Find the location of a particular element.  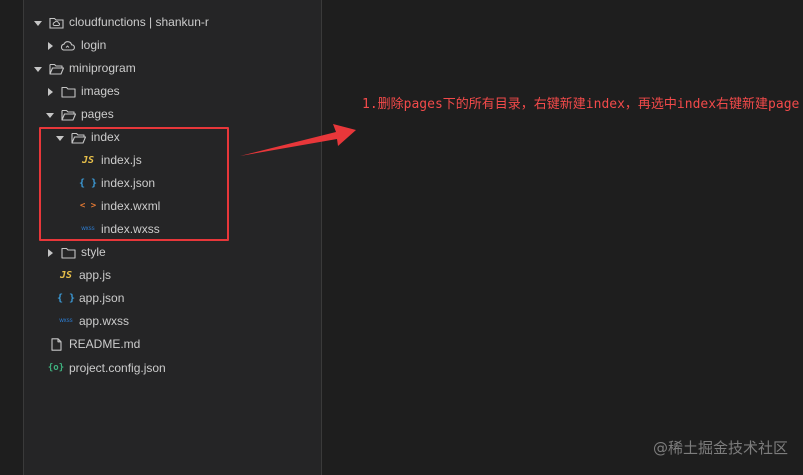

tree-item-project-config: {o} project.config.json is located at coordinates (107, 368).